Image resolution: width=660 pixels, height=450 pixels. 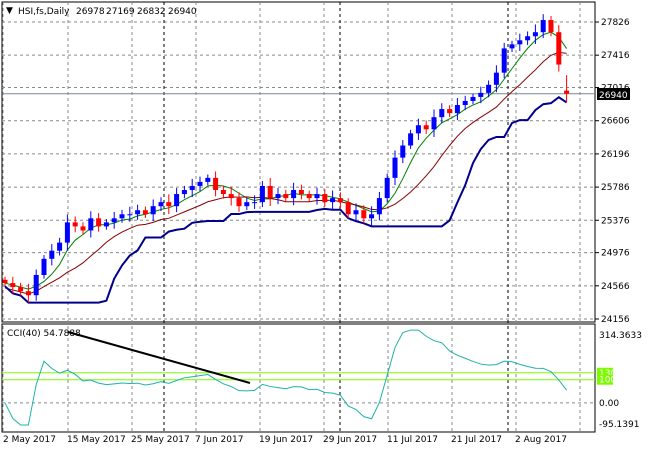 What do you see at coordinates (615, 188) in the screenshot?
I see `price-tick: 25786` at bounding box center [615, 188].